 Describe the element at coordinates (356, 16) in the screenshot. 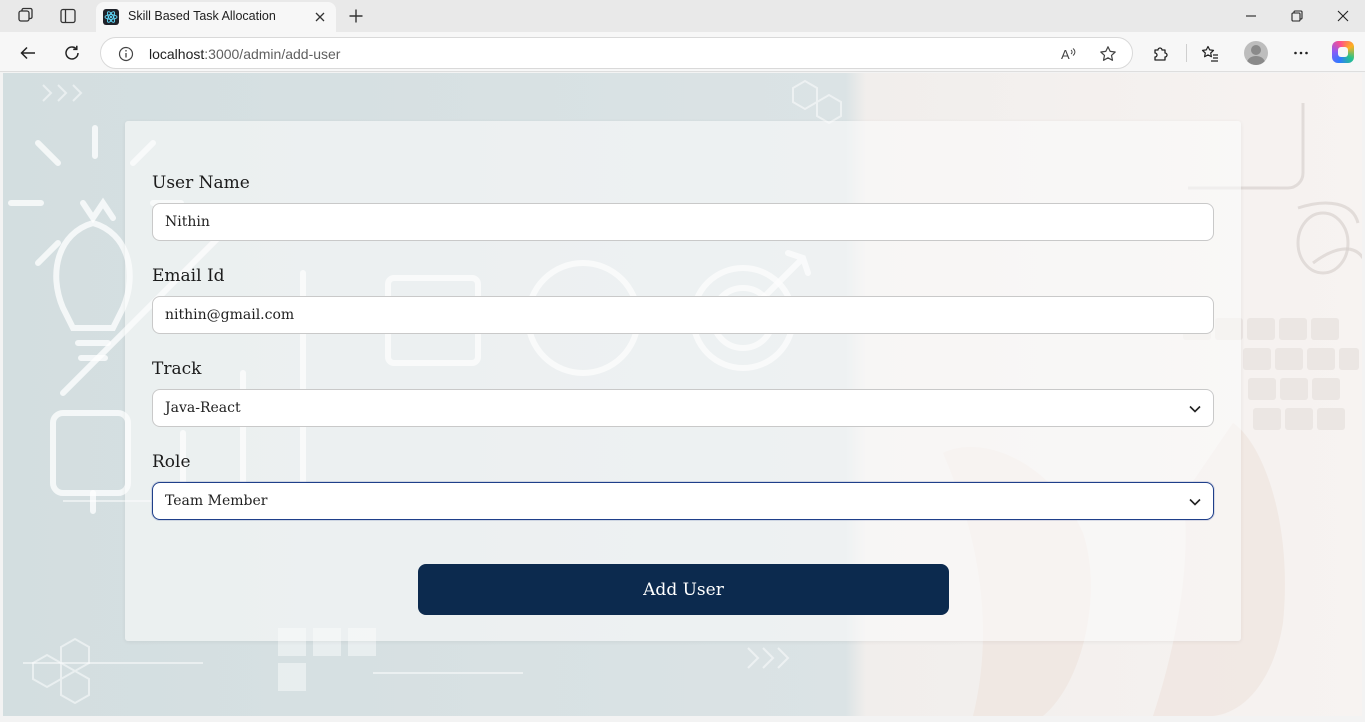

I see `plus-icon` at that location.